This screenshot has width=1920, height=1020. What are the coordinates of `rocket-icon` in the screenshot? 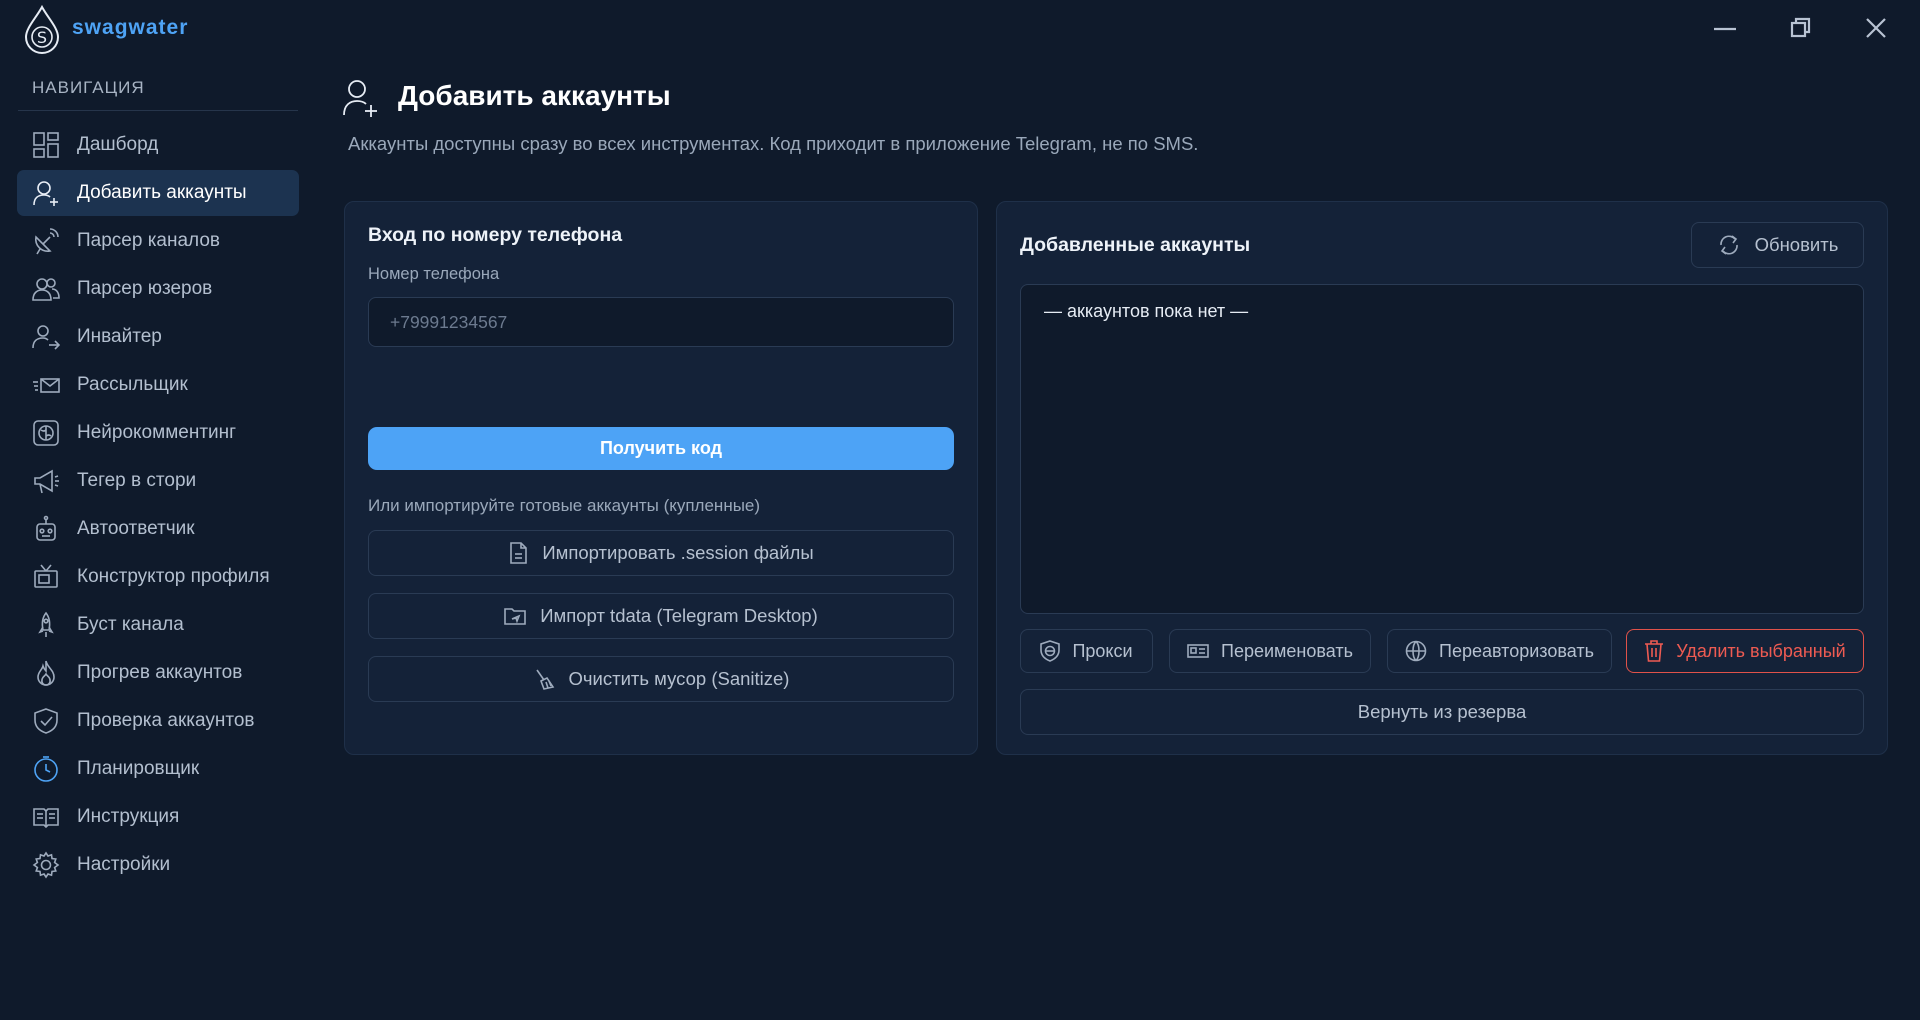 It's located at (46, 625).